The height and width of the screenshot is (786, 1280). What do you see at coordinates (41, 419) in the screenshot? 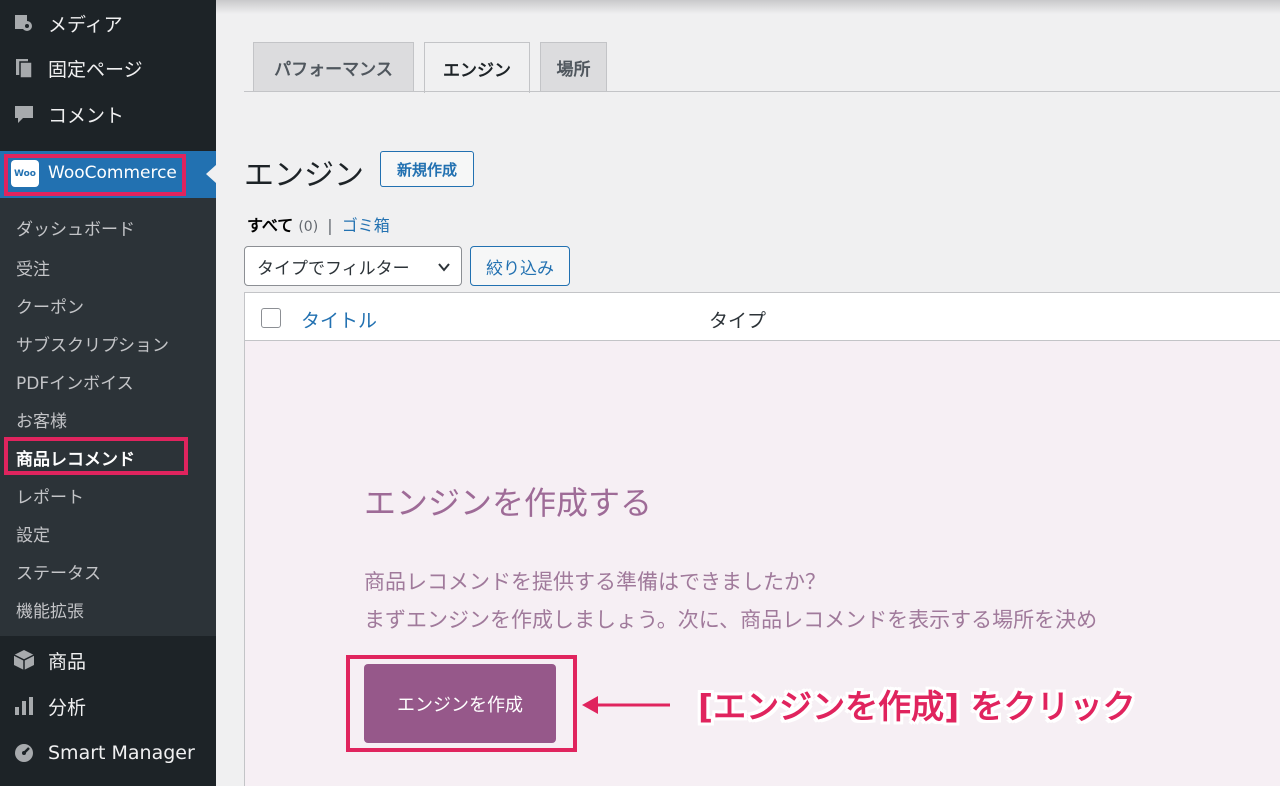
I see `submenu-item-customers: お客様` at bounding box center [41, 419].